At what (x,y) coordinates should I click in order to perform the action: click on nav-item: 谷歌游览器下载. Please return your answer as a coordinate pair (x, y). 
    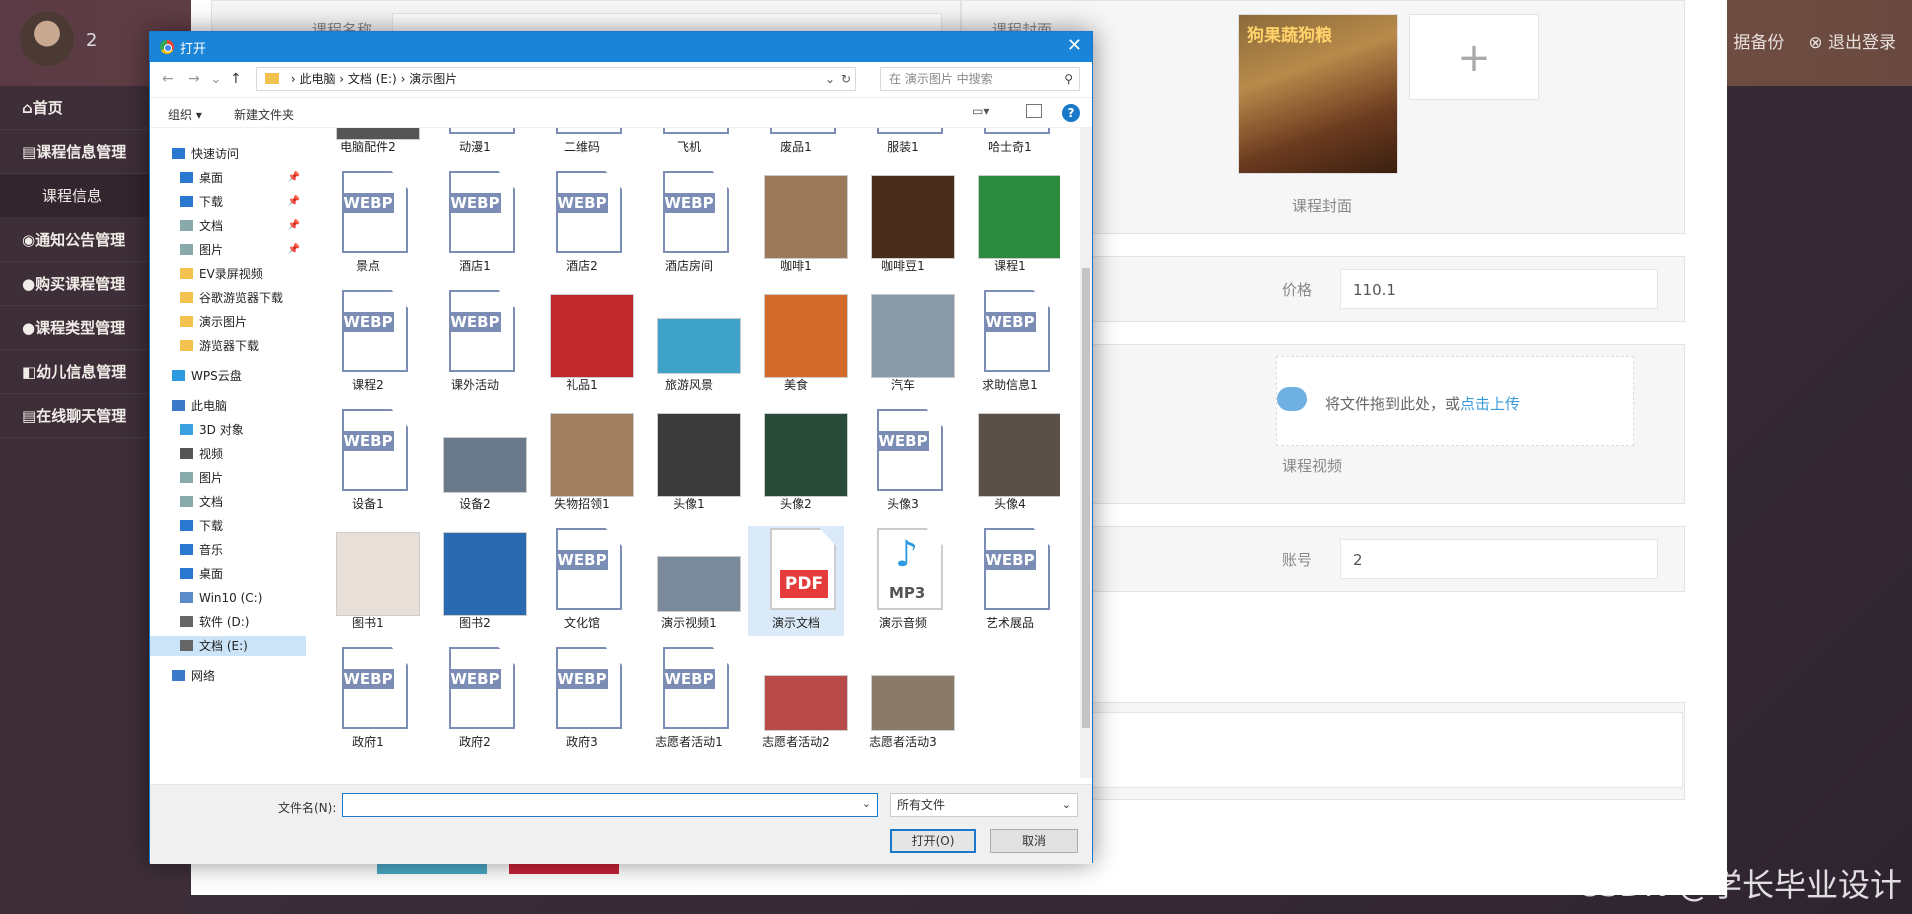
    Looking at the image, I should click on (228, 298).